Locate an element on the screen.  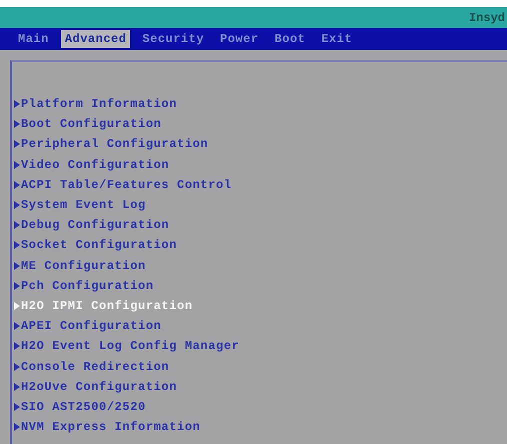
menu-tab: Exit is located at coordinates (336, 39).